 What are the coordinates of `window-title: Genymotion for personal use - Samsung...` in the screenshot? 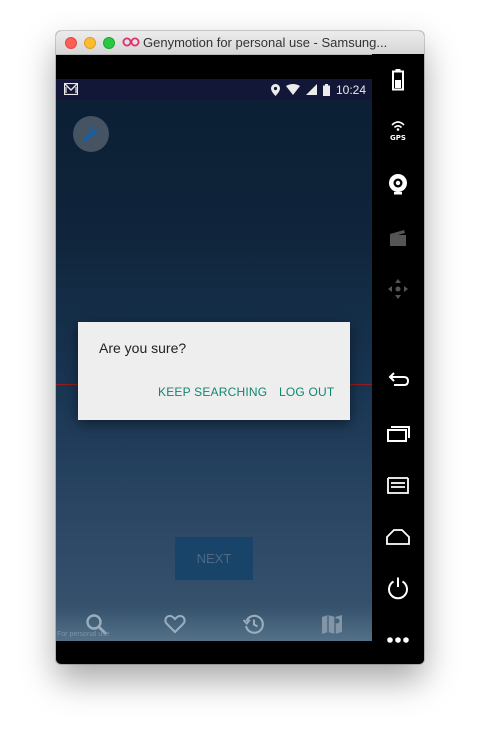 It's located at (265, 42).